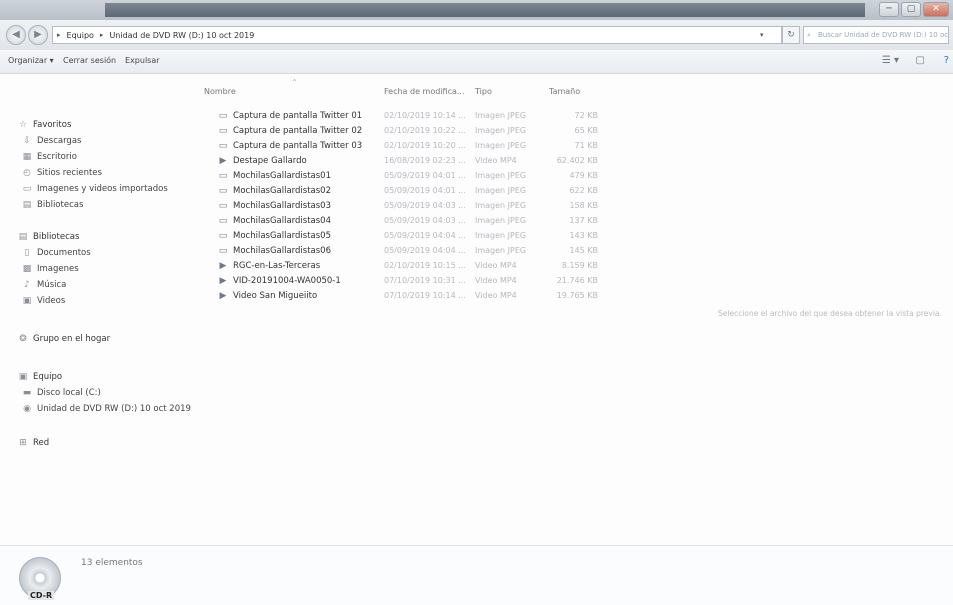 Image resolution: width=953 pixels, height=605 pixels. Describe the element at coordinates (181, 35) in the screenshot. I see `breadcrumb-item-dvd: Unidad de DVD RW (D:) 10 oct 2019` at that location.